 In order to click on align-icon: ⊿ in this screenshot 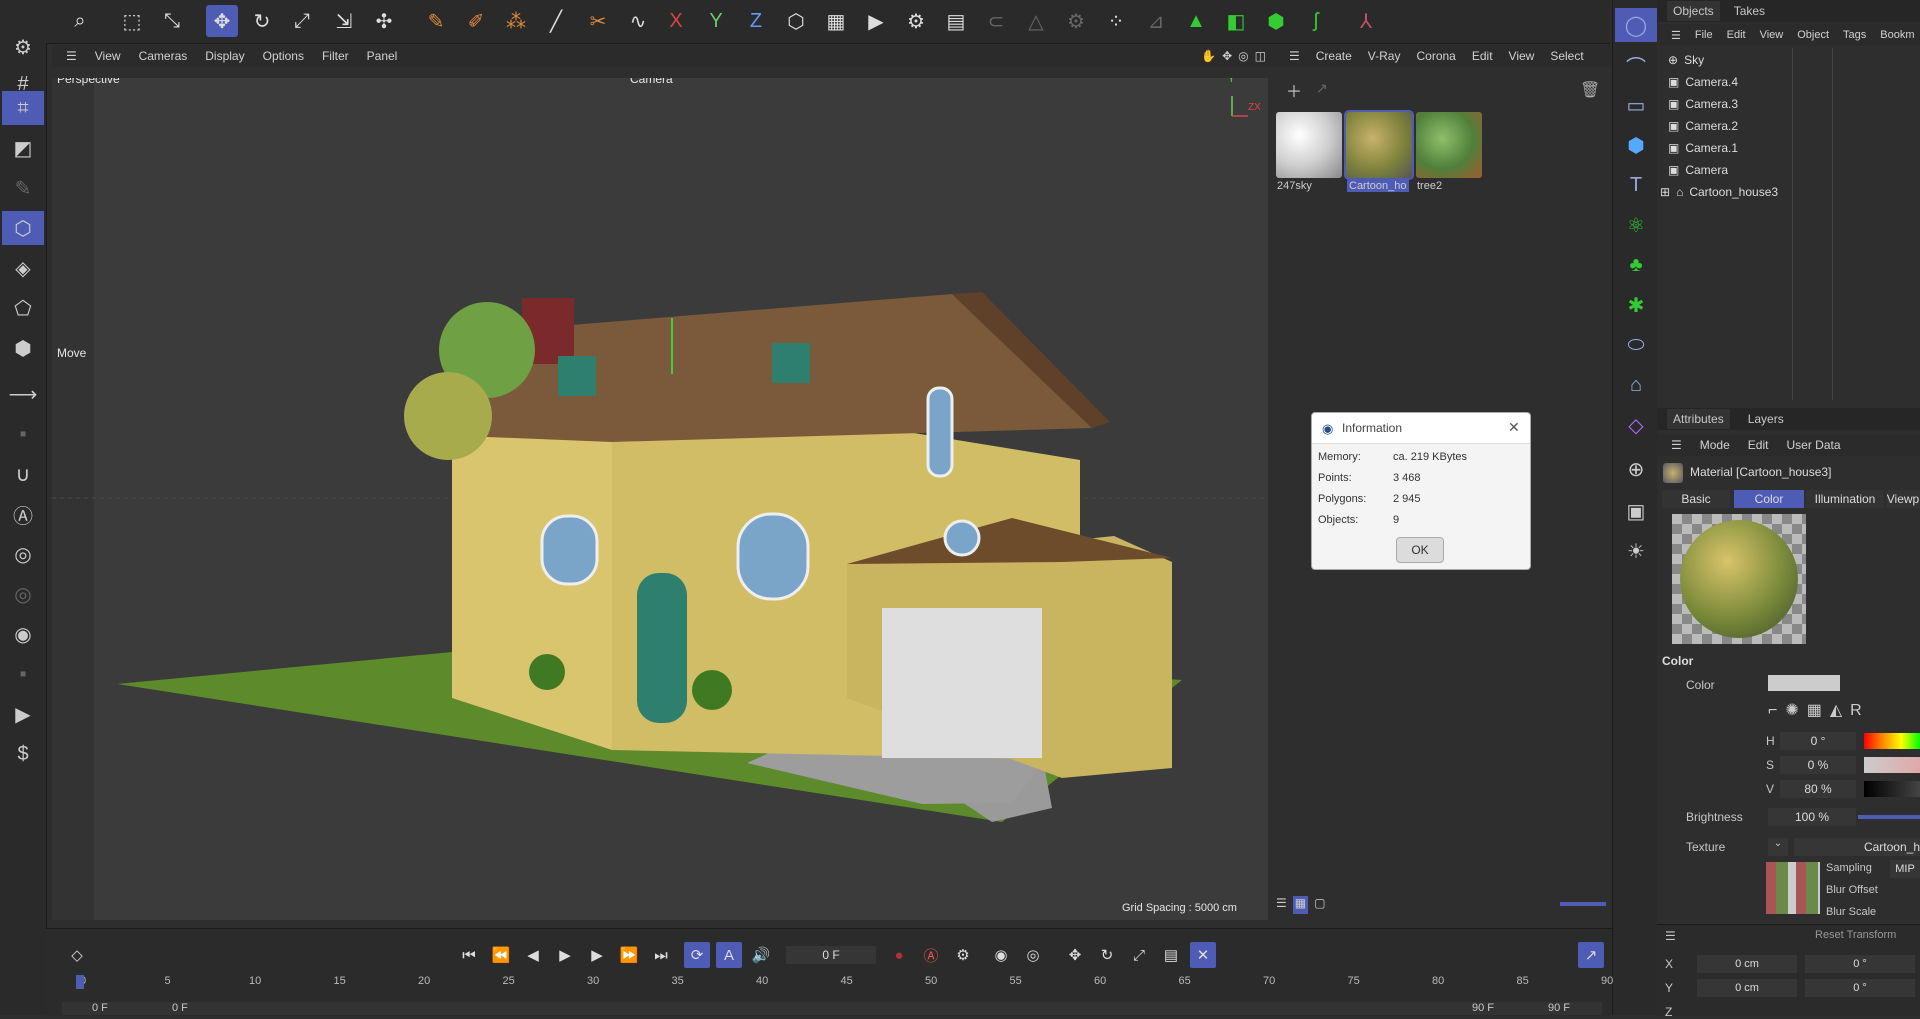, I will do `click(1156, 21)`.